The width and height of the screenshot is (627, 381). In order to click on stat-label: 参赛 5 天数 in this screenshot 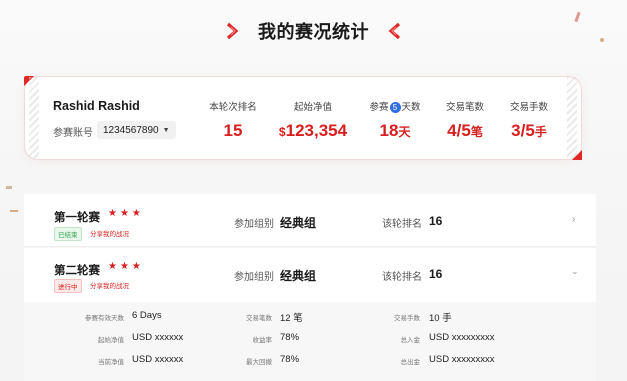, I will do `click(395, 107)`.